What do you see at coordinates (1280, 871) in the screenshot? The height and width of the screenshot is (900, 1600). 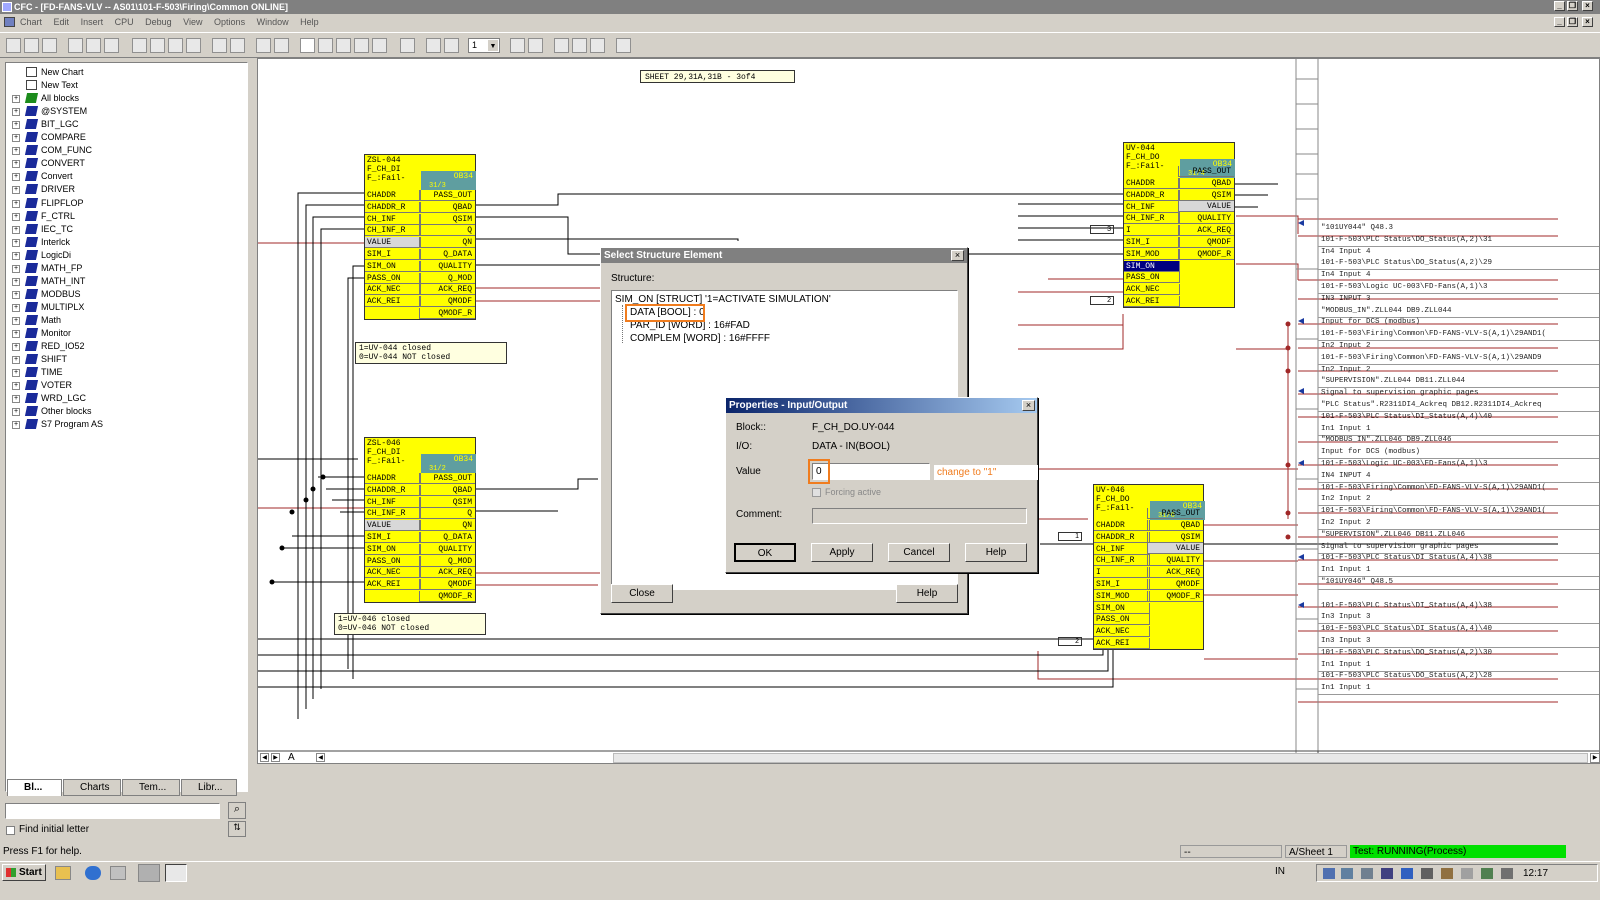 I see `language-indicator: IN` at bounding box center [1280, 871].